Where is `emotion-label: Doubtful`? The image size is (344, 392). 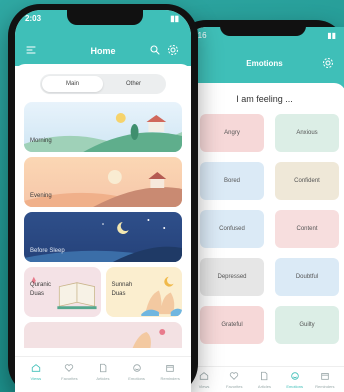 emotion-label: Doubtful is located at coordinates (307, 277).